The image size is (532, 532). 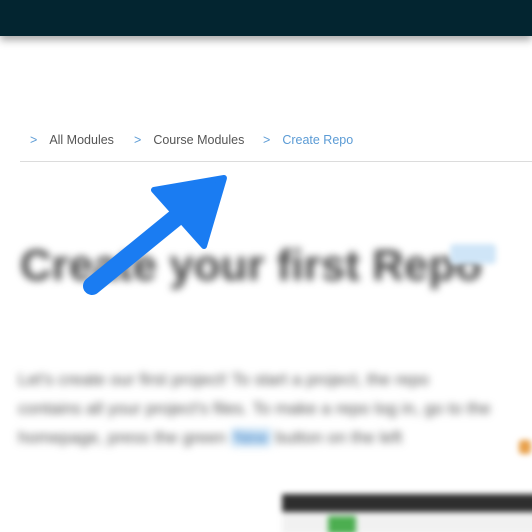 I want to click on breadcrumb-label: Course Modules, so click(x=199, y=140).